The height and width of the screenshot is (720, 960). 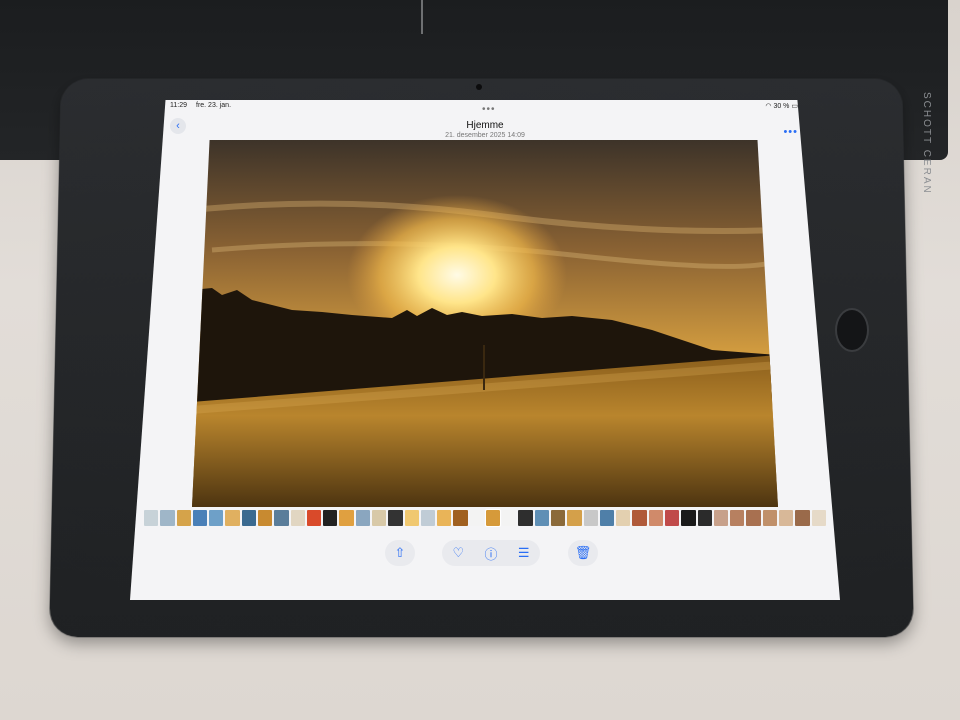 I want to click on page-title: Hjemme, so click(x=485, y=125).